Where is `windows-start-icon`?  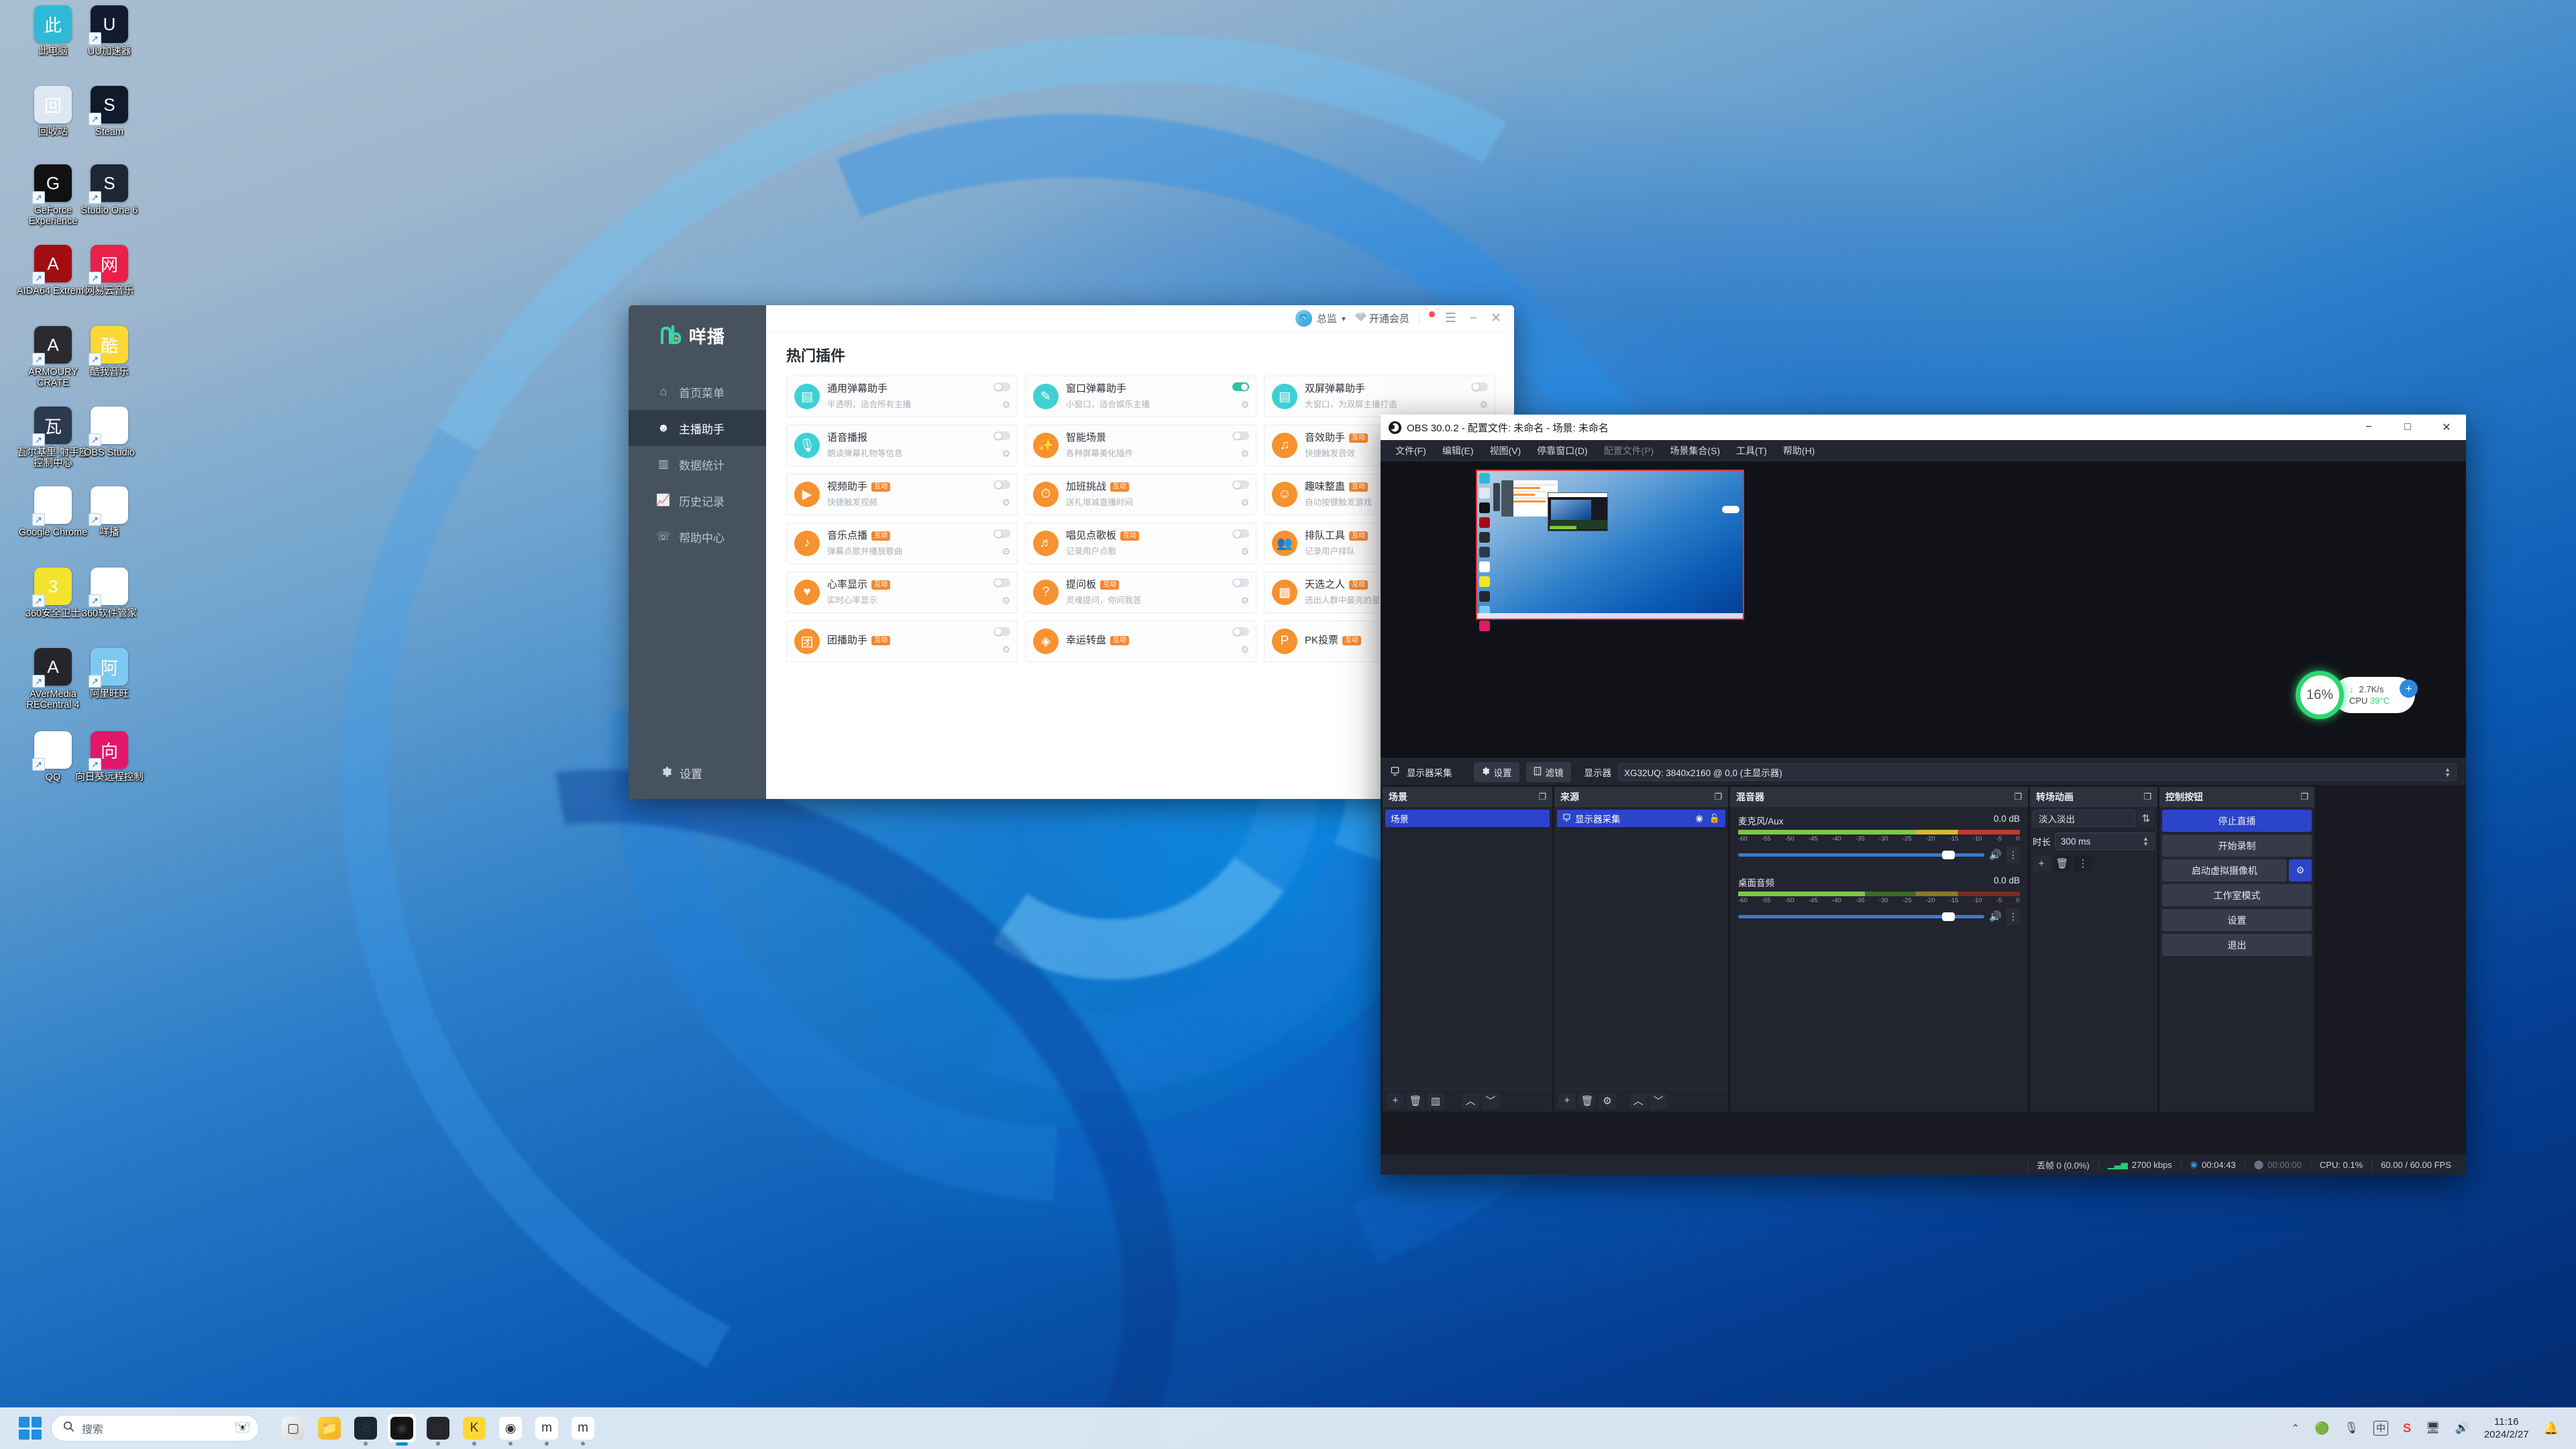 windows-start-icon is located at coordinates (30, 1428).